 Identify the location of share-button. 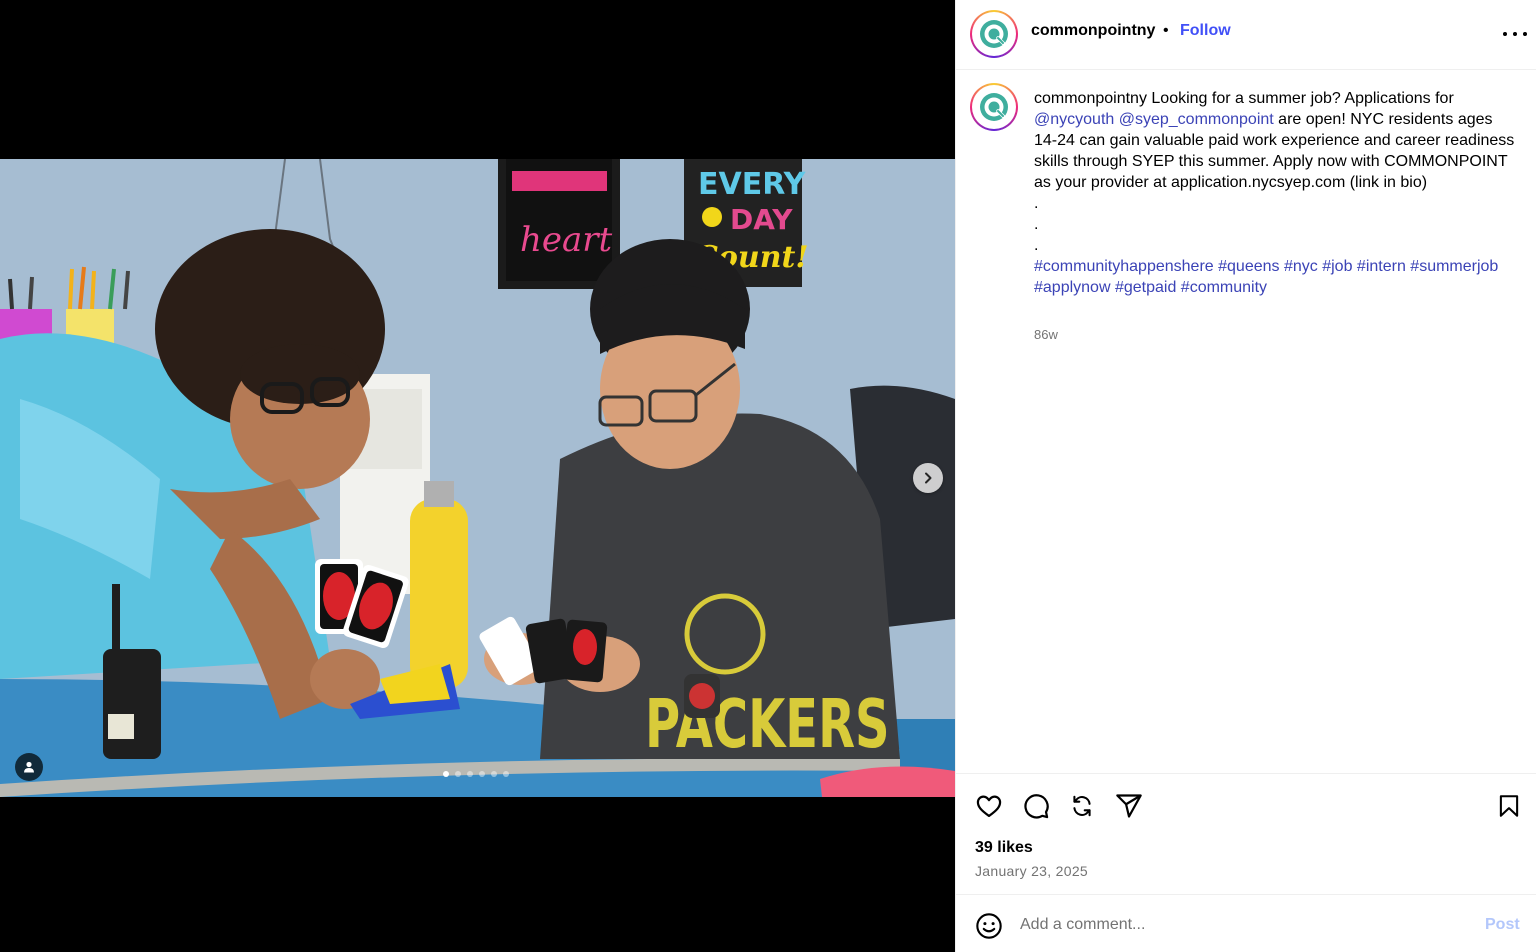
(1129, 806).